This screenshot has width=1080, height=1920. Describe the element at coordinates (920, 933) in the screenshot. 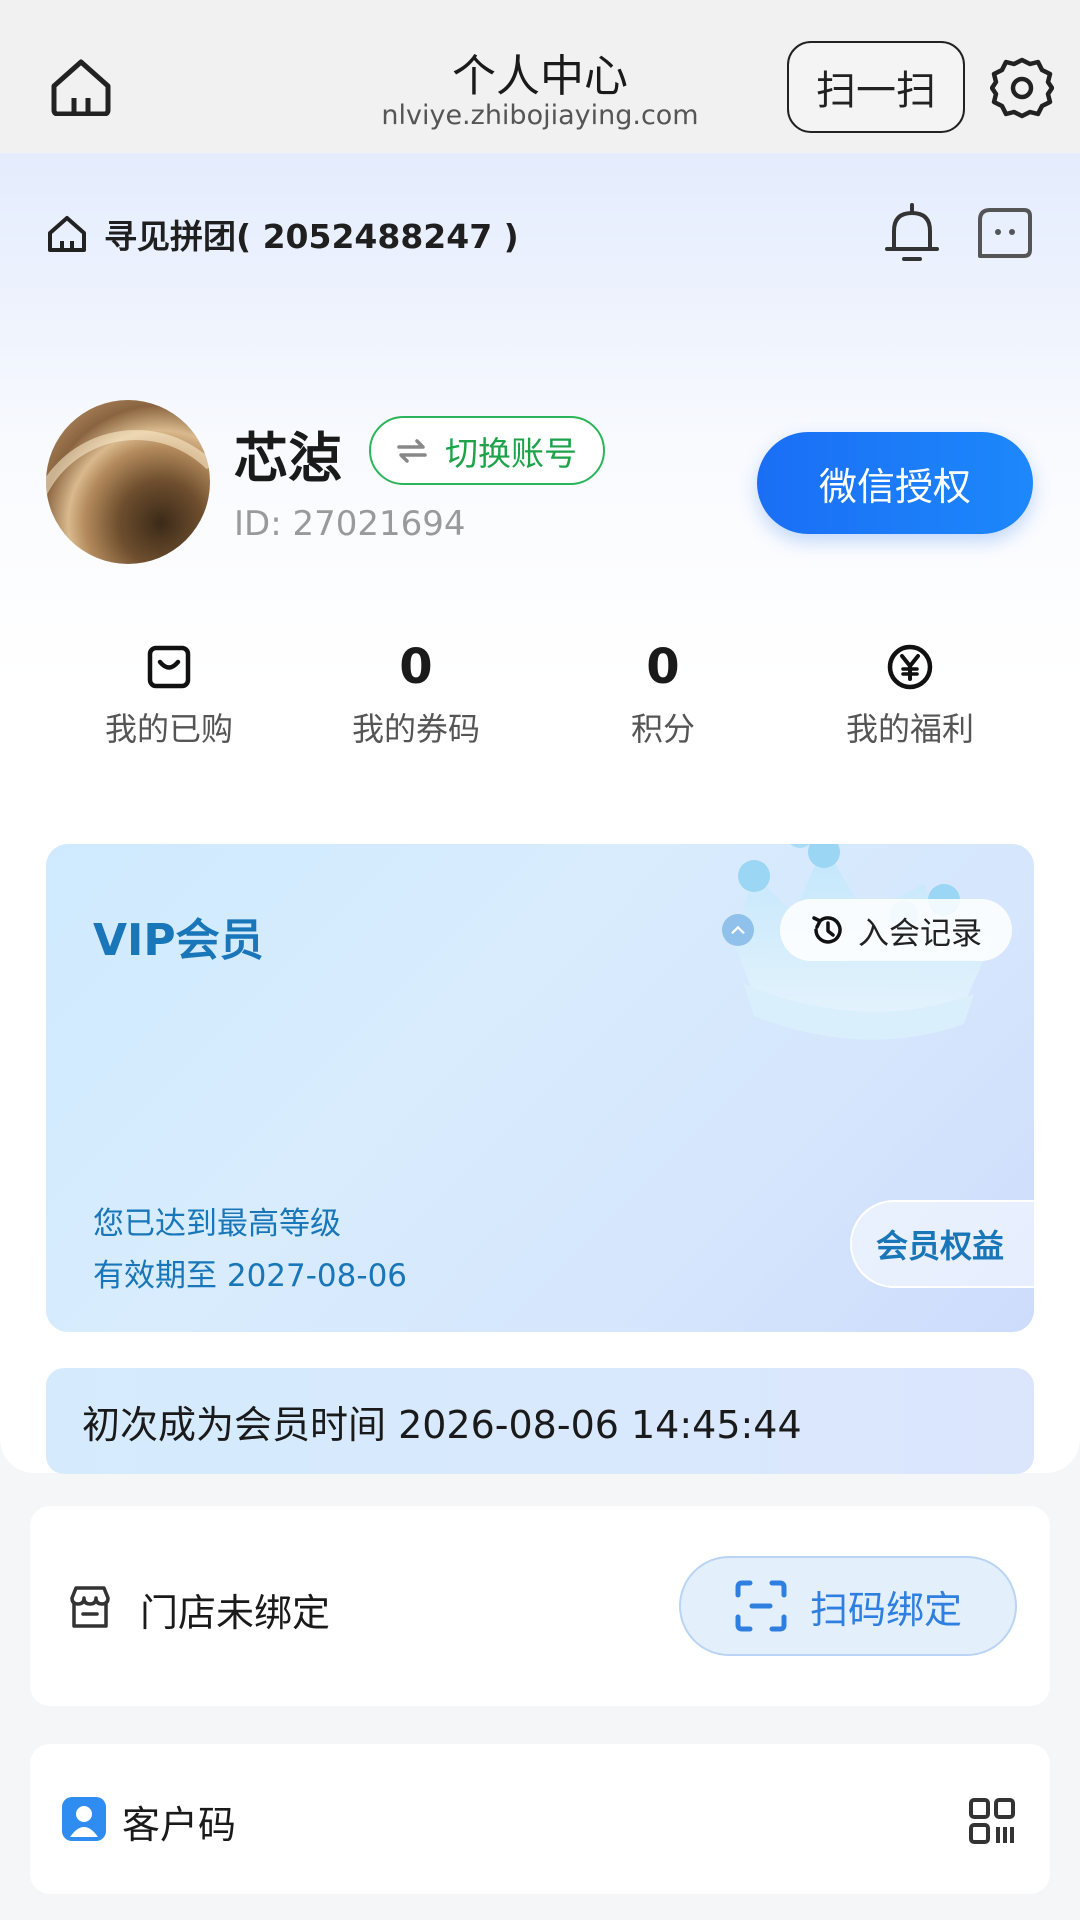

I see `join-record-label: 入会记录` at that location.